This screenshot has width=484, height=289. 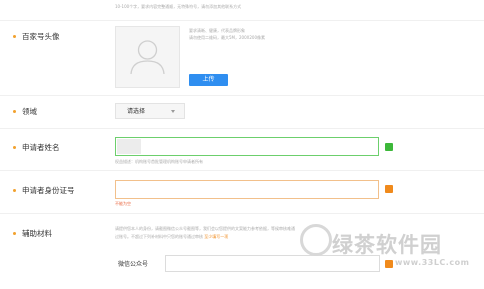 What do you see at coordinates (41, 36) in the screenshot?
I see `avatar-label: 百家号头像` at bounding box center [41, 36].